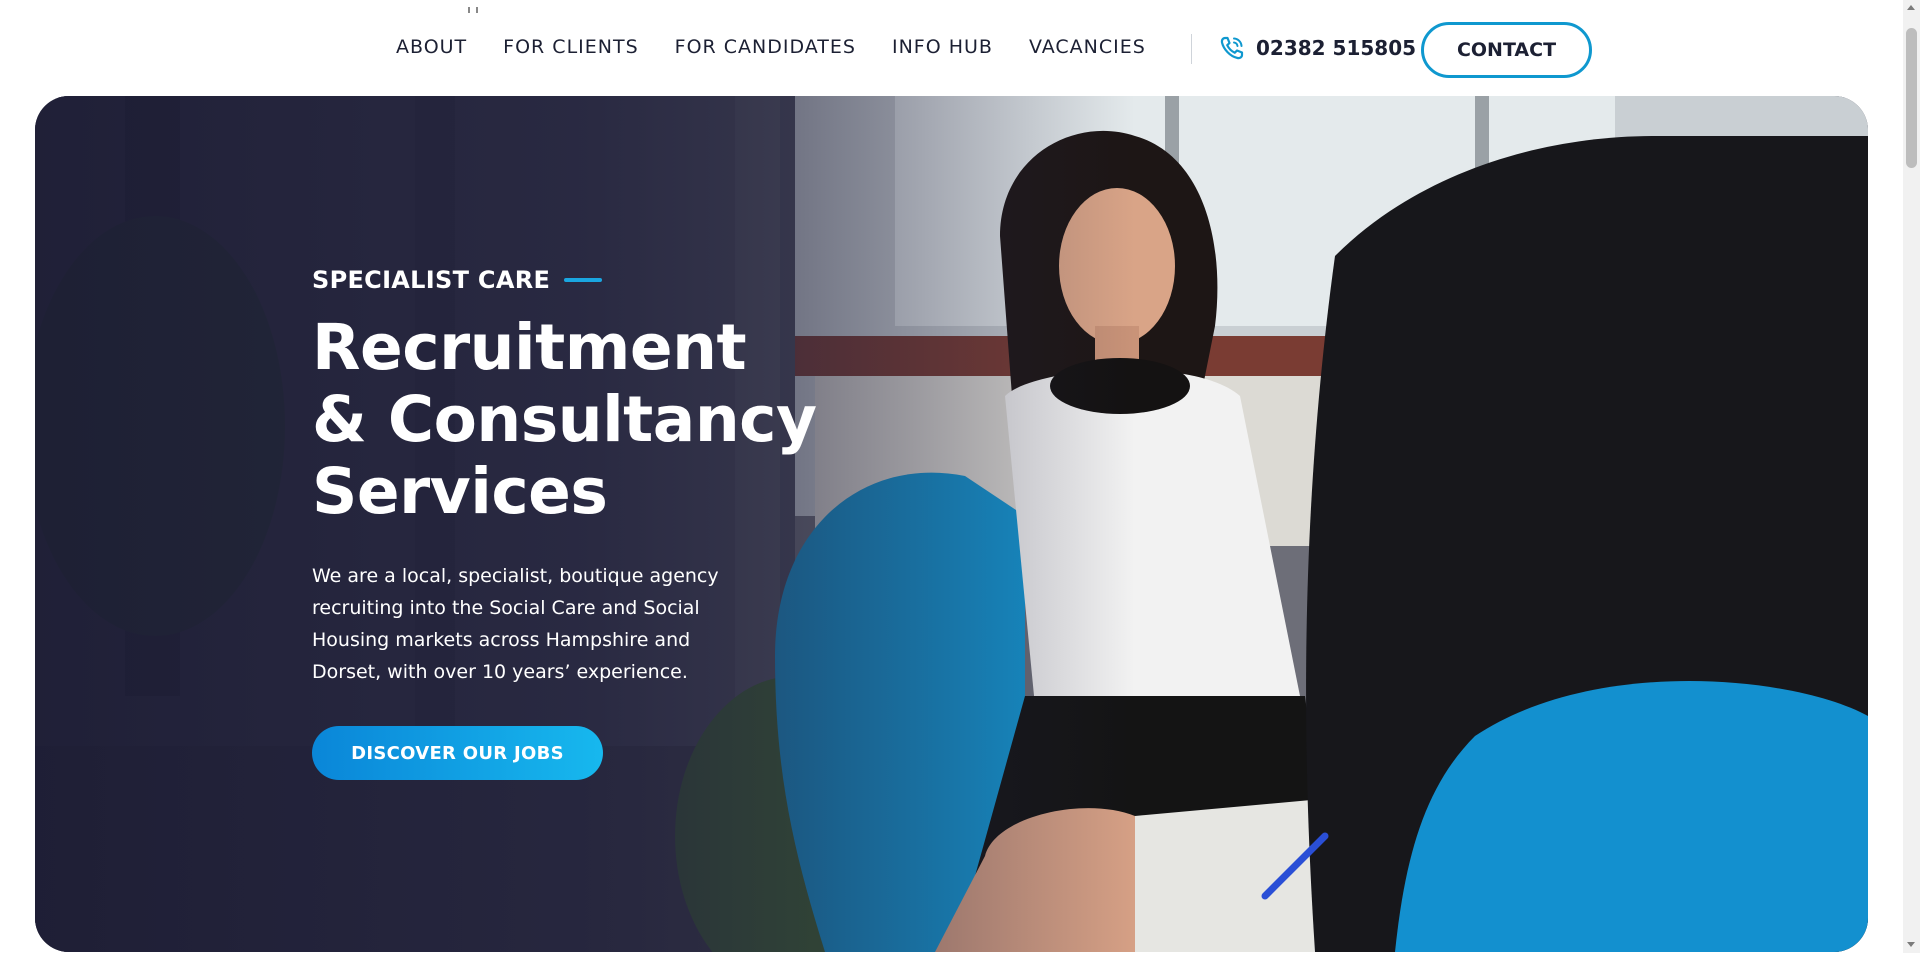  What do you see at coordinates (622, 280) in the screenshot?
I see `hero-eyebrow: SPECIALIST CARE` at bounding box center [622, 280].